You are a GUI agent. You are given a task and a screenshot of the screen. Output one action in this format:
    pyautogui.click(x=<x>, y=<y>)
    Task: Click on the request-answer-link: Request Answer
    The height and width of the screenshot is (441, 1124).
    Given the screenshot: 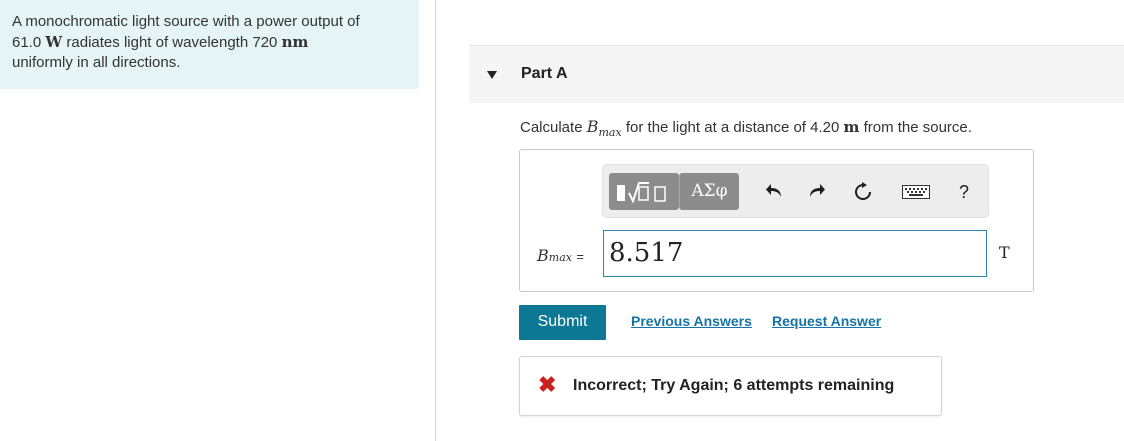 What is the action you would take?
    pyautogui.click(x=826, y=321)
    